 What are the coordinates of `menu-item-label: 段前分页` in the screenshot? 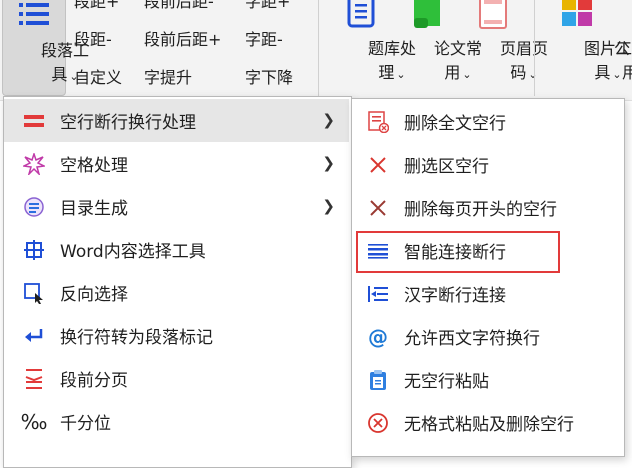 It's located at (94, 381).